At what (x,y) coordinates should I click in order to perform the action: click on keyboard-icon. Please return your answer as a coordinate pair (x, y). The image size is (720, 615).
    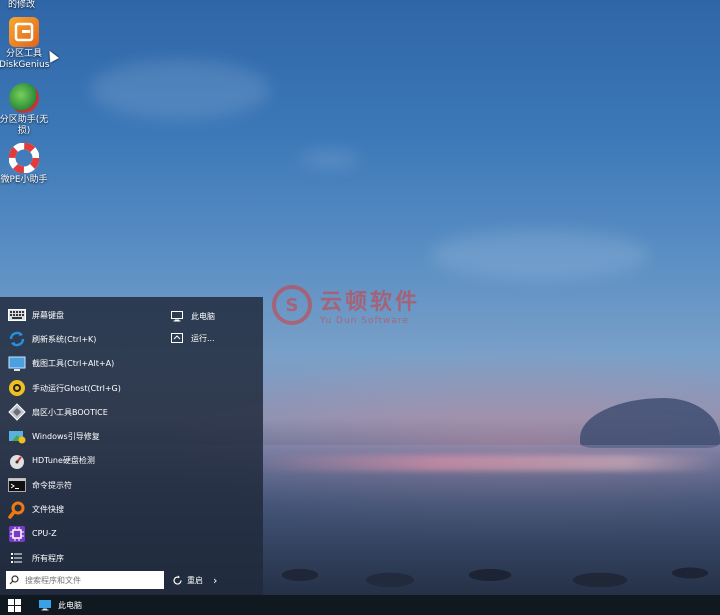
    Looking at the image, I should click on (17, 315).